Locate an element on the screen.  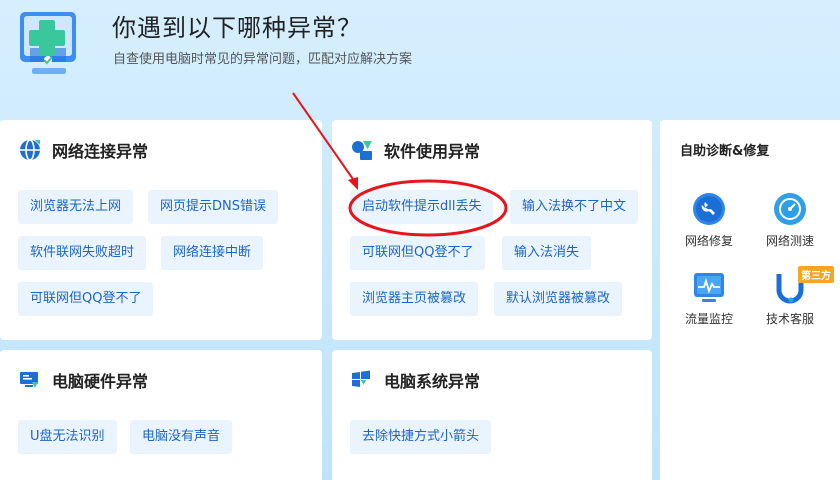
network-card-title: 网络连接异常 is located at coordinates (100, 151).